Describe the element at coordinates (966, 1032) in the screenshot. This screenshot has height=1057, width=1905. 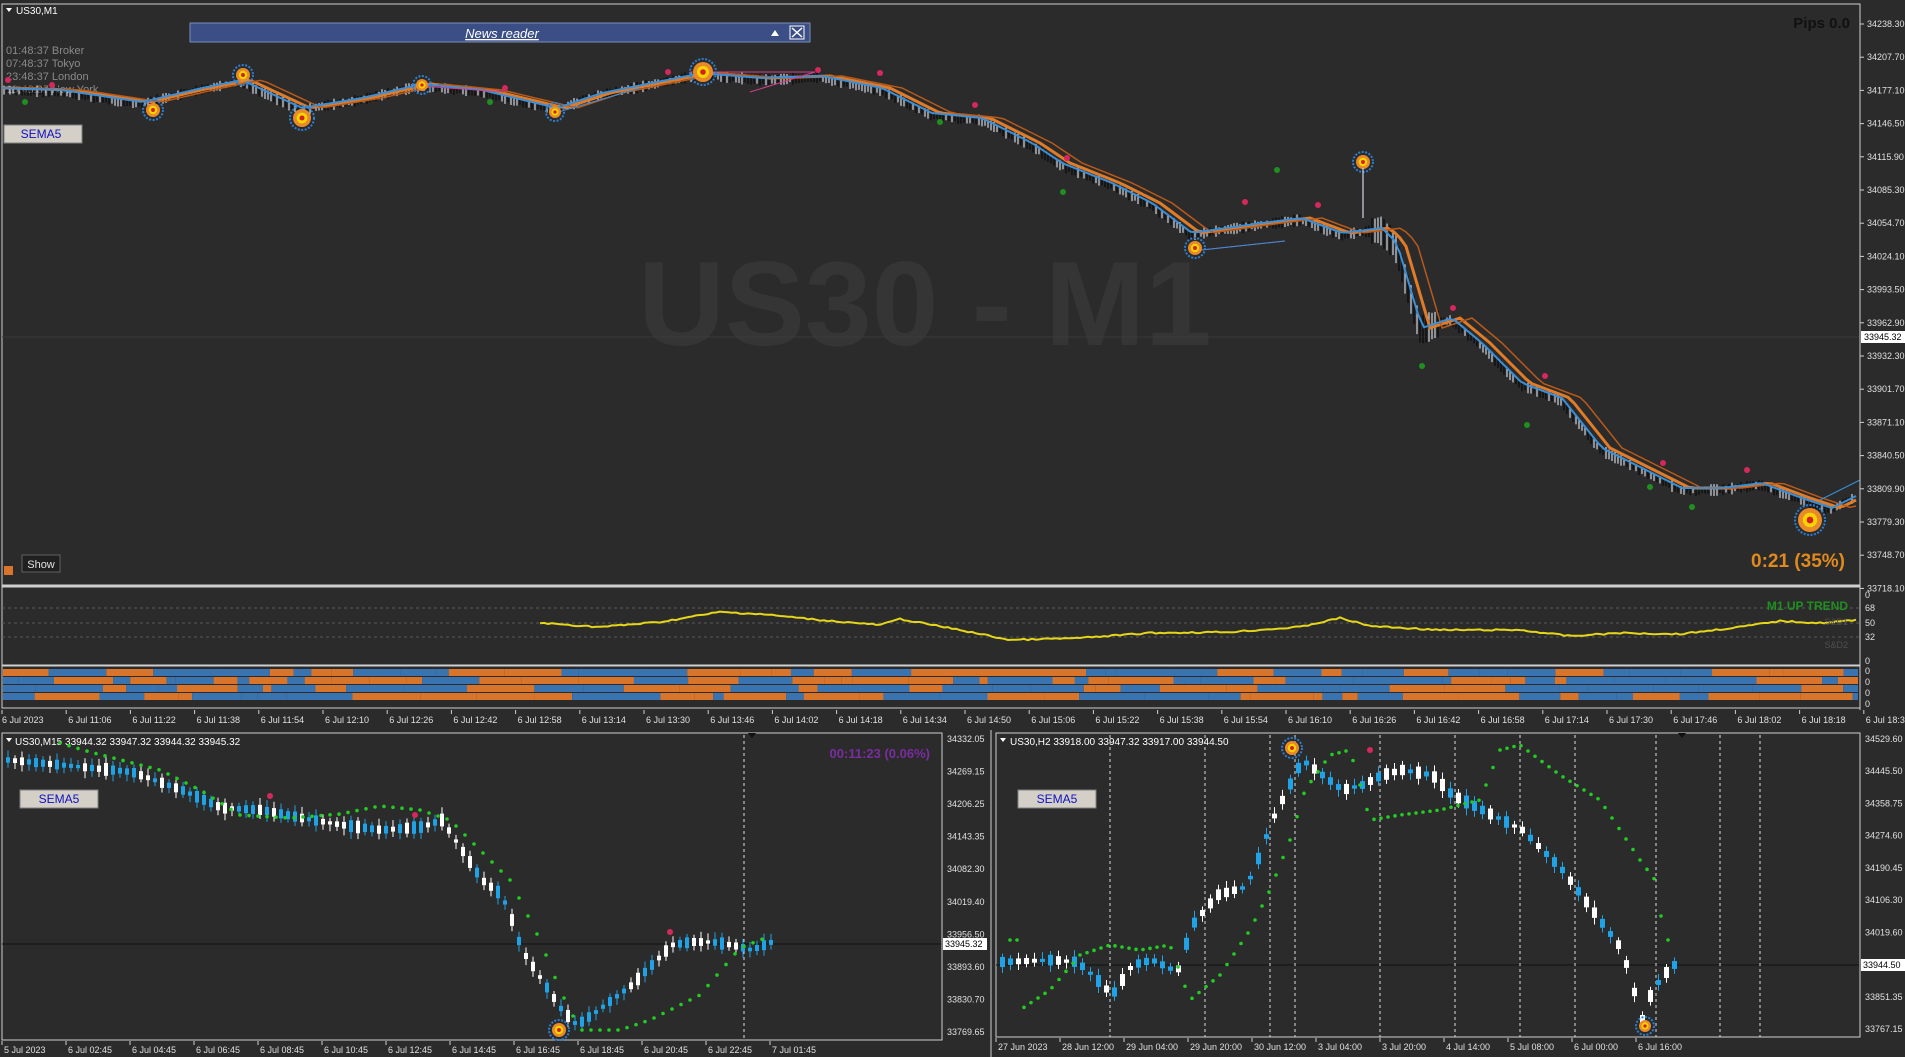
I see `m15-price-axis-label: 33769.65` at that location.